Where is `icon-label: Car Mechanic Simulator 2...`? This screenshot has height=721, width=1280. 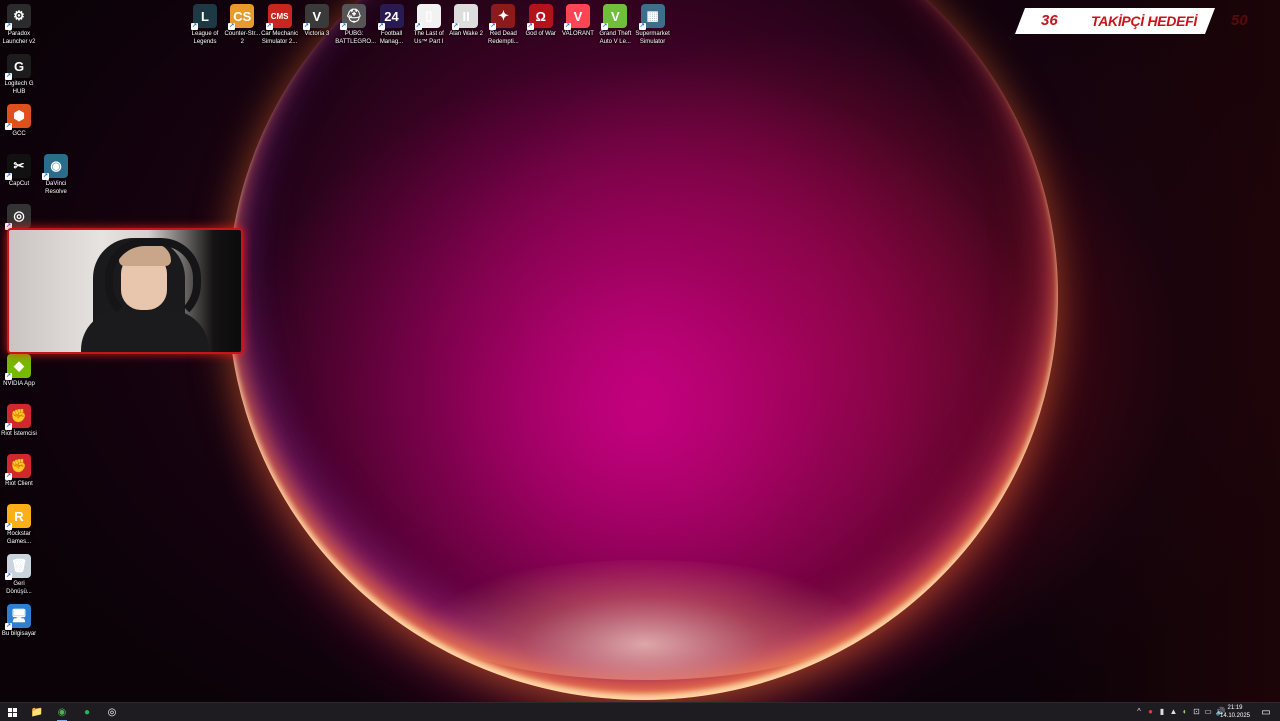
icon-label: Car Mechanic Simulator 2... is located at coordinates (280, 38).